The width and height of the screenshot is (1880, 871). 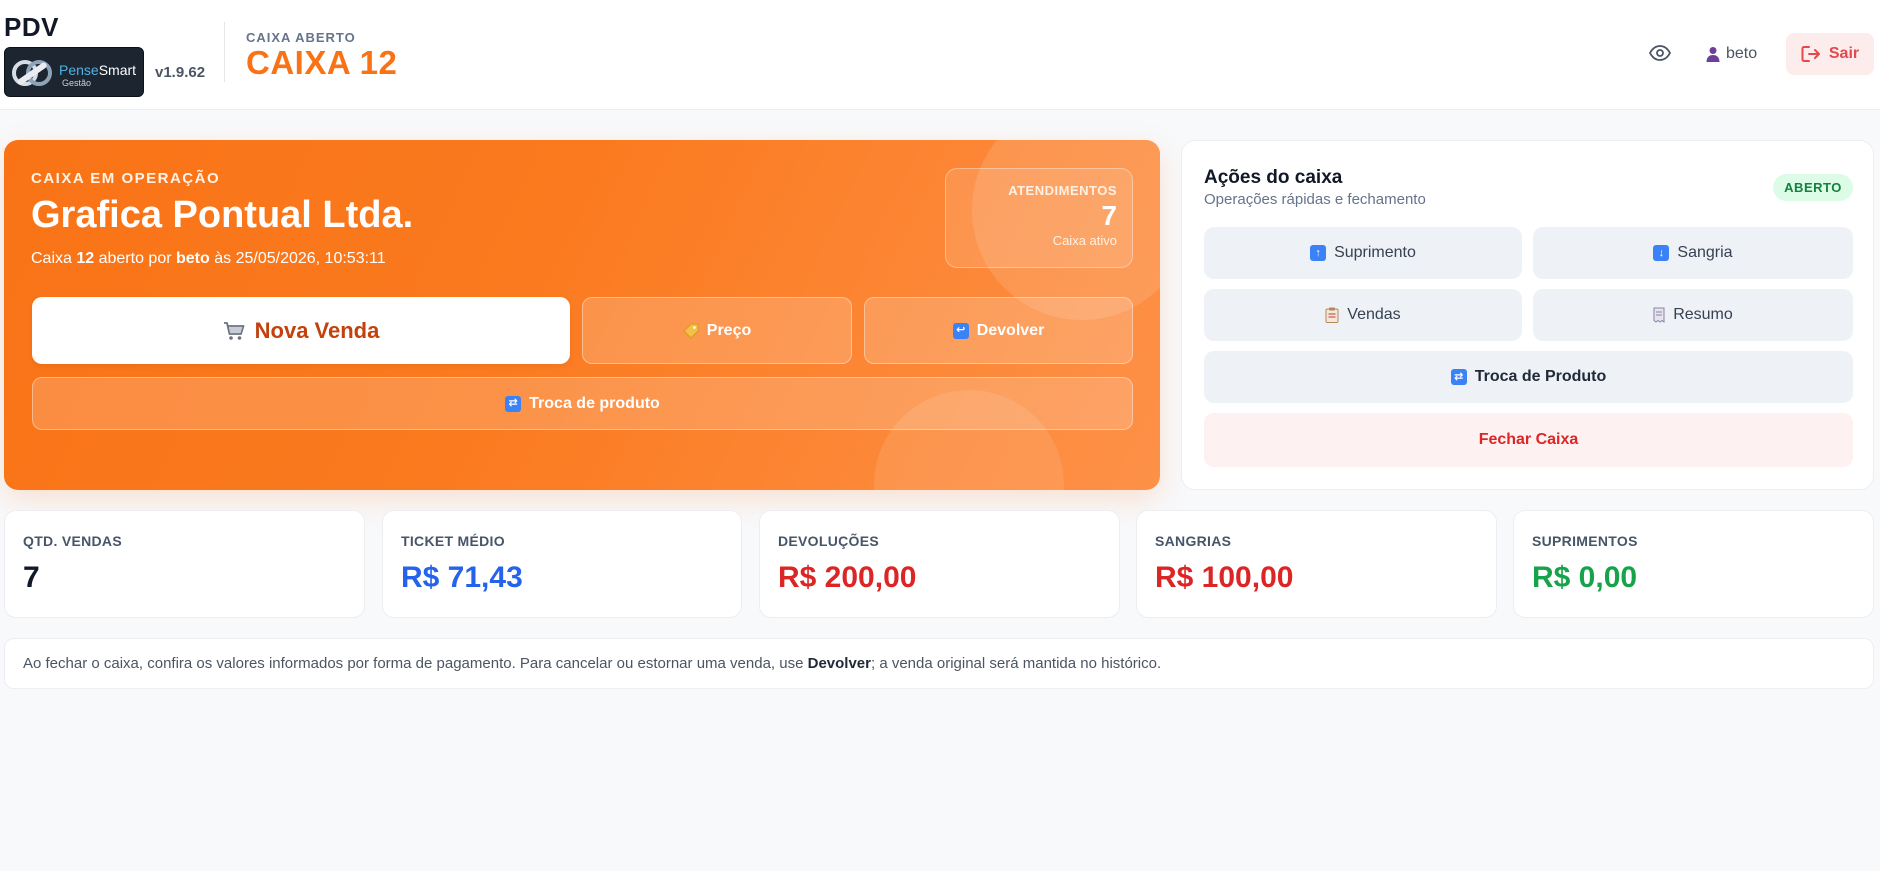 What do you see at coordinates (184, 564) in the screenshot?
I see `stat-card-sales-count: QTD. VENDAS 7` at bounding box center [184, 564].